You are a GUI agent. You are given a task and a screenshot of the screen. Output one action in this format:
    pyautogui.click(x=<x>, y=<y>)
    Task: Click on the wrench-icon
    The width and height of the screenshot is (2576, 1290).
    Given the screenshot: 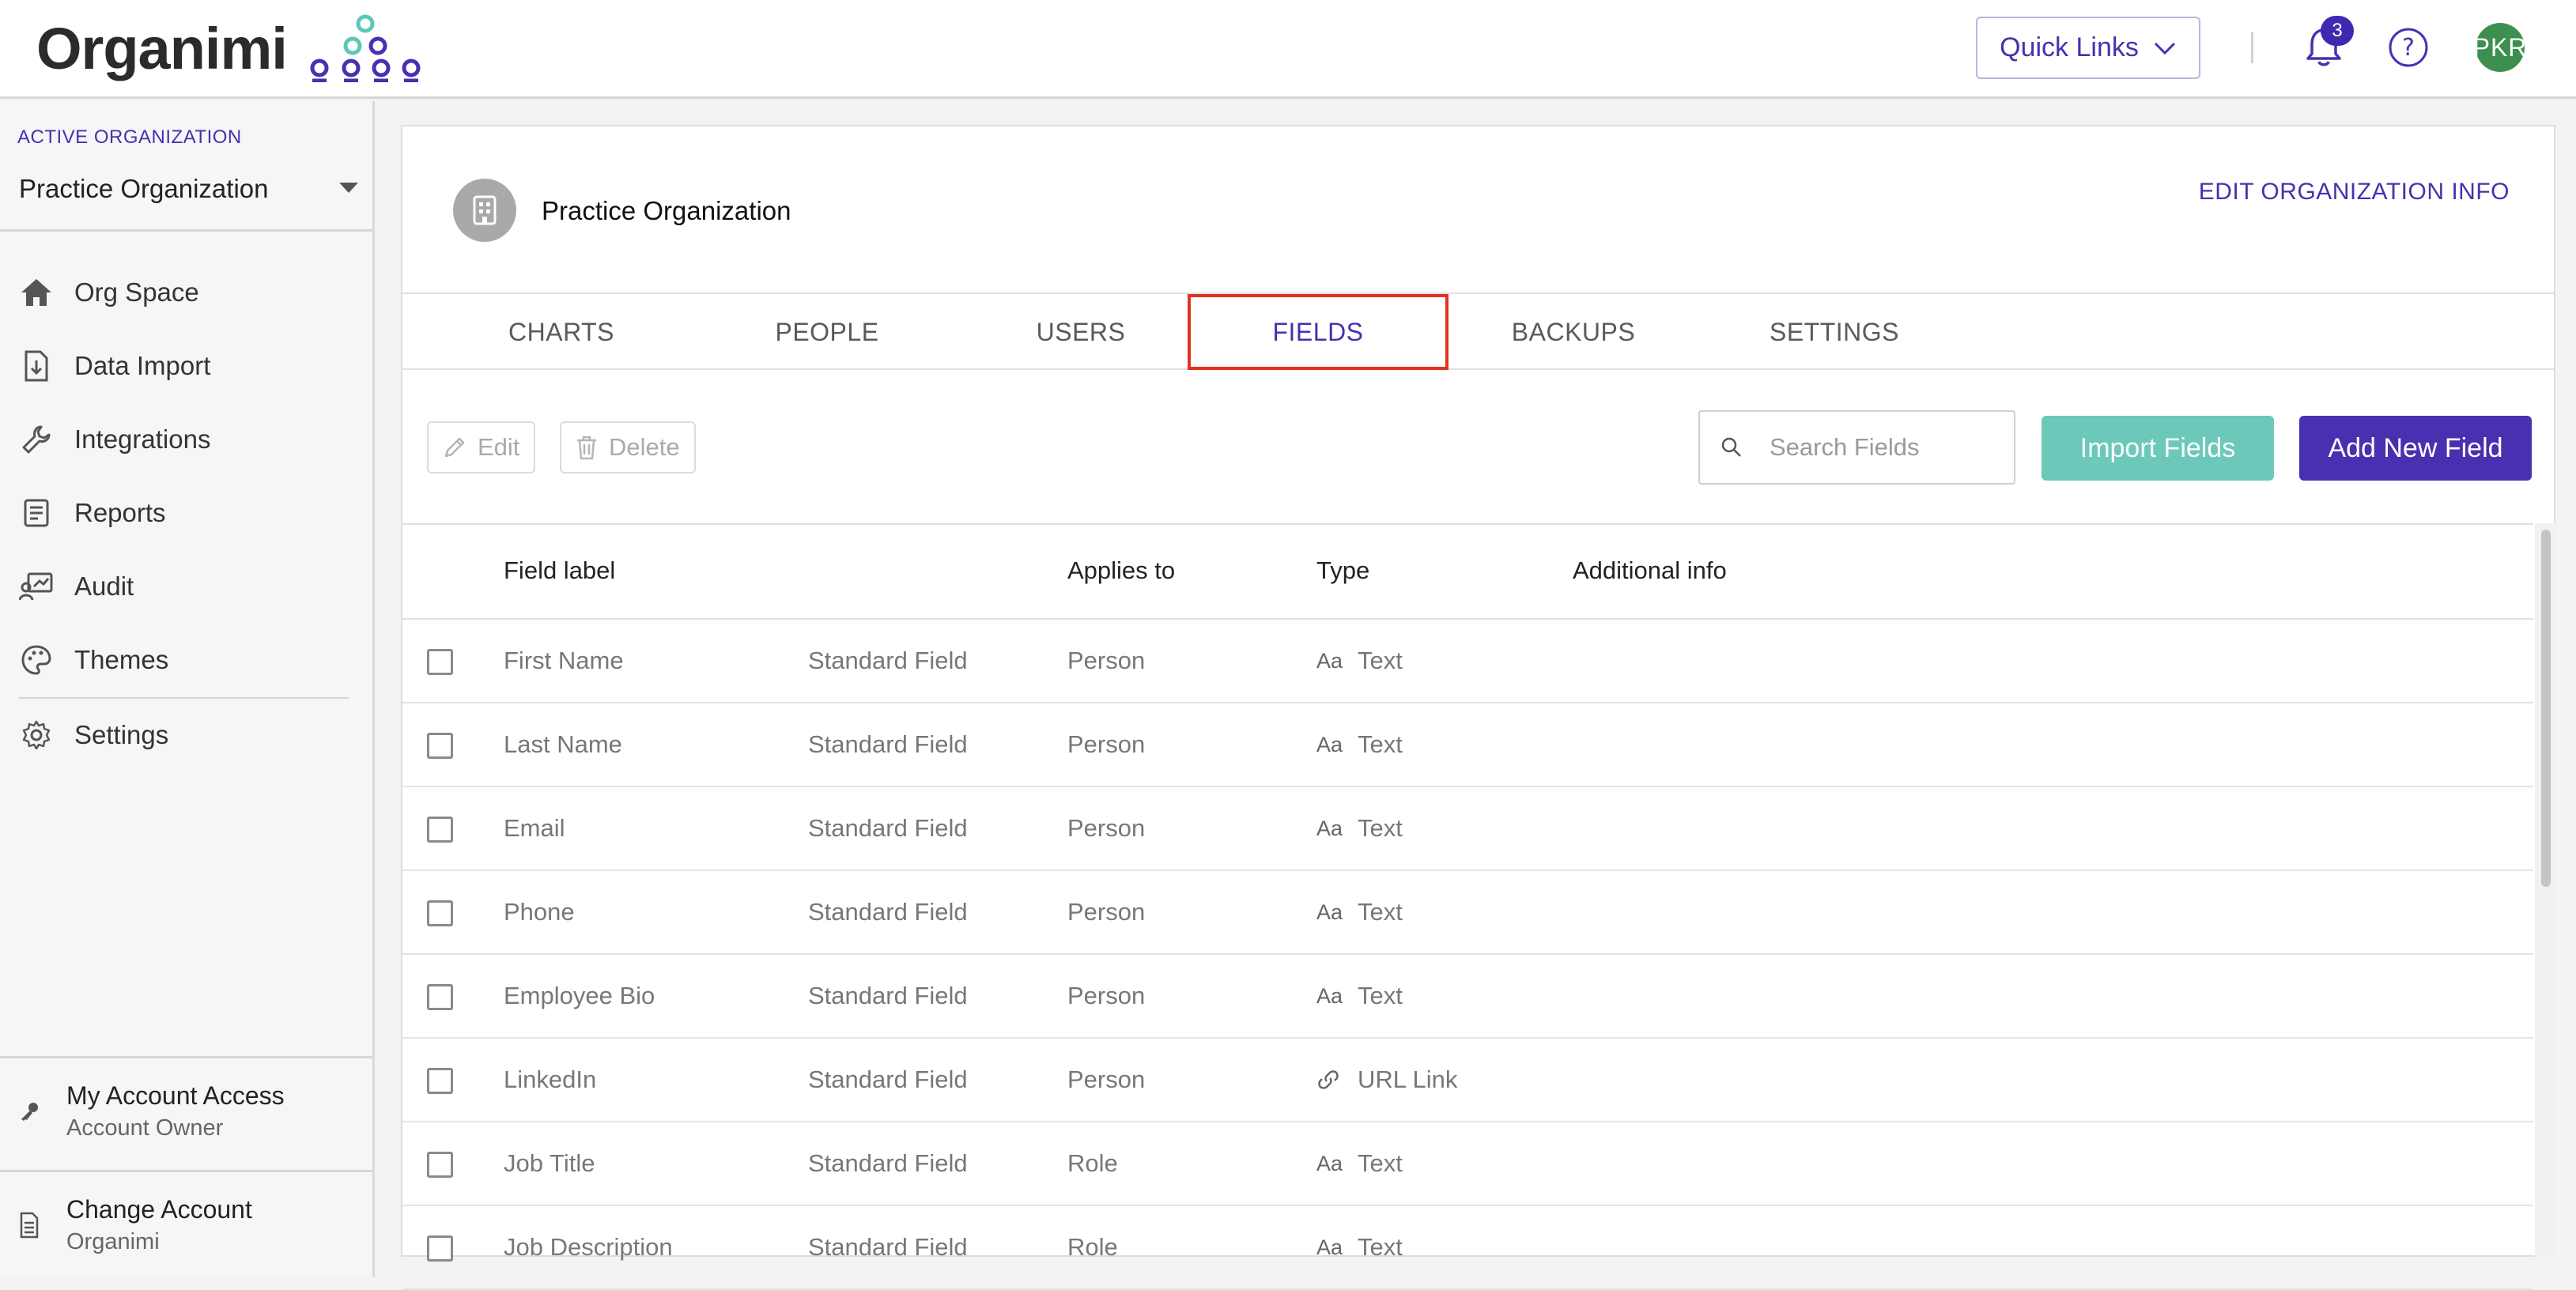 What is the action you would take?
    pyautogui.click(x=36, y=439)
    